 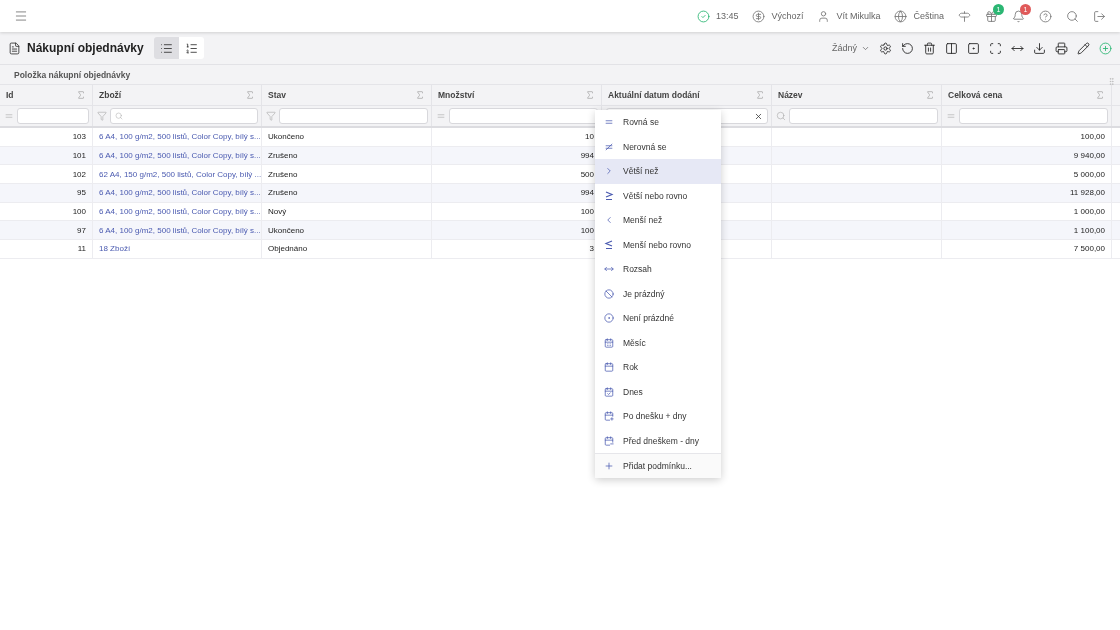 I want to click on menu-item: Menší nebo rovno, so click(x=658, y=244).